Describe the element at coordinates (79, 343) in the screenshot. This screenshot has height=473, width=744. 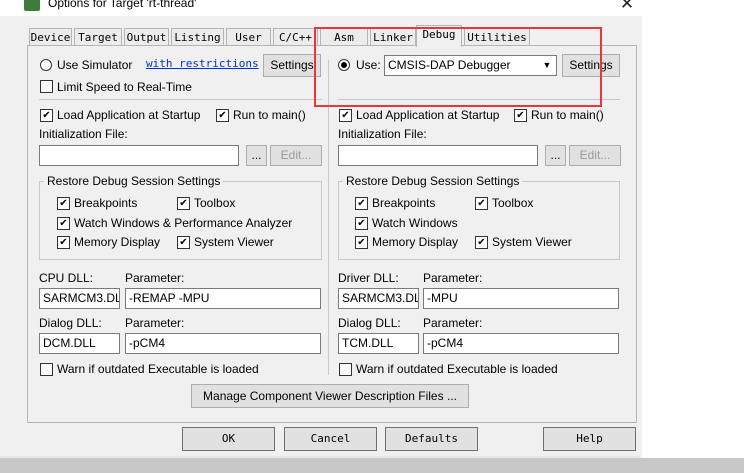
I see `left-dialog-dll-input: DCM.DLL` at that location.